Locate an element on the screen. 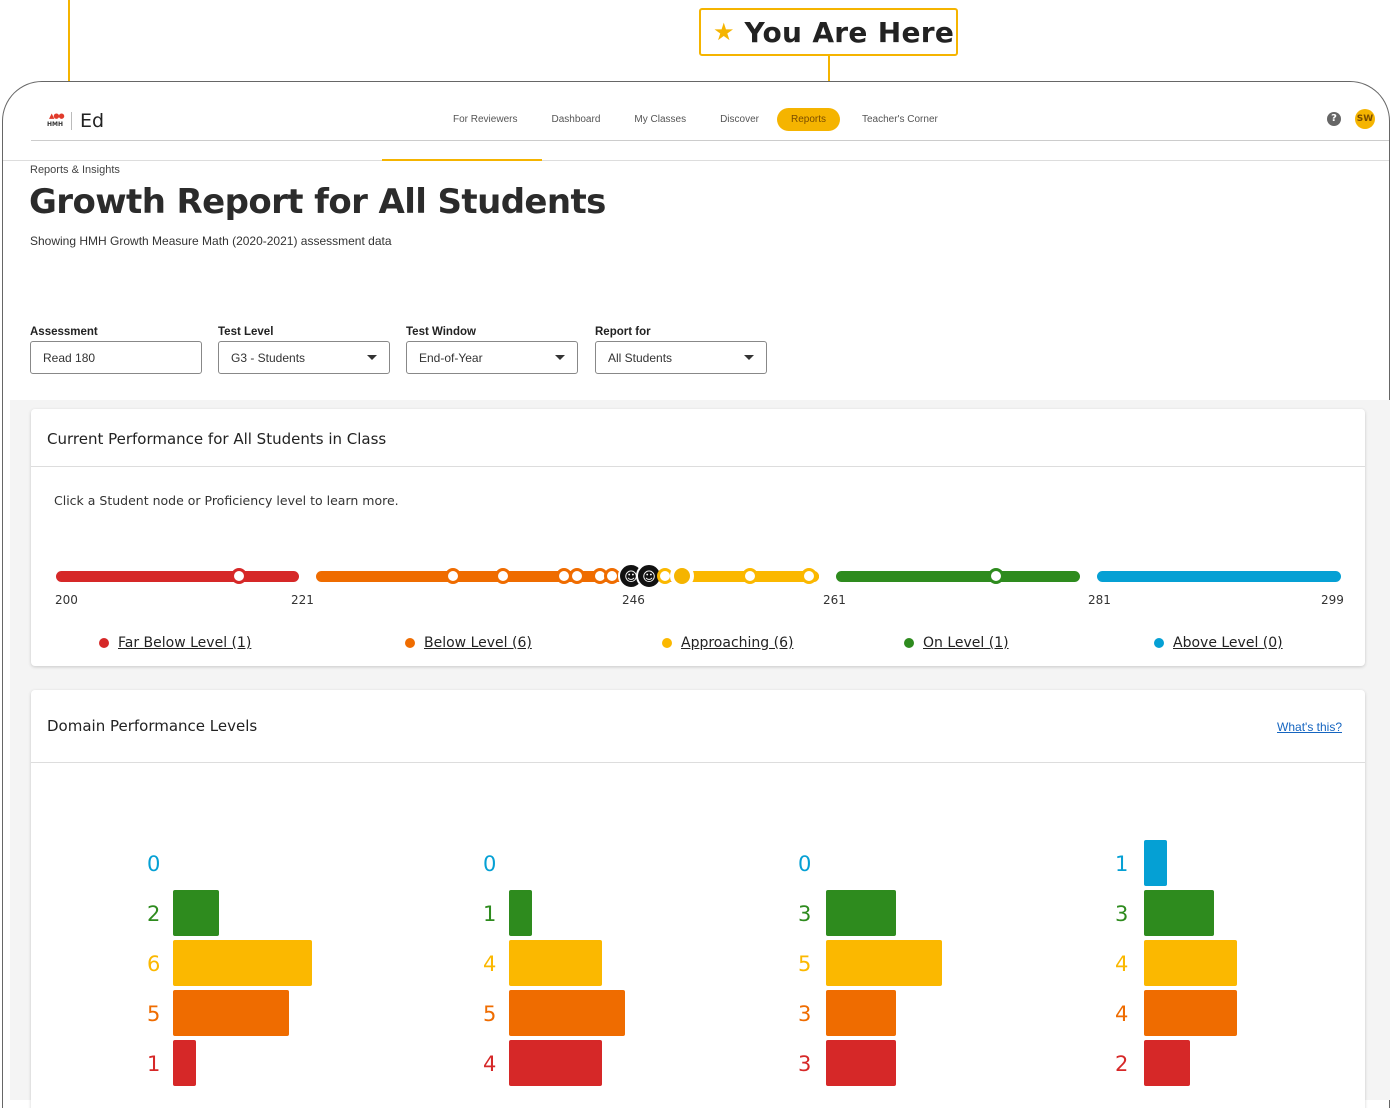 The height and width of the screenshot is (1108, 1392). you-are-here-callout: ★ You Are Here is located at coordinates (828, 32).